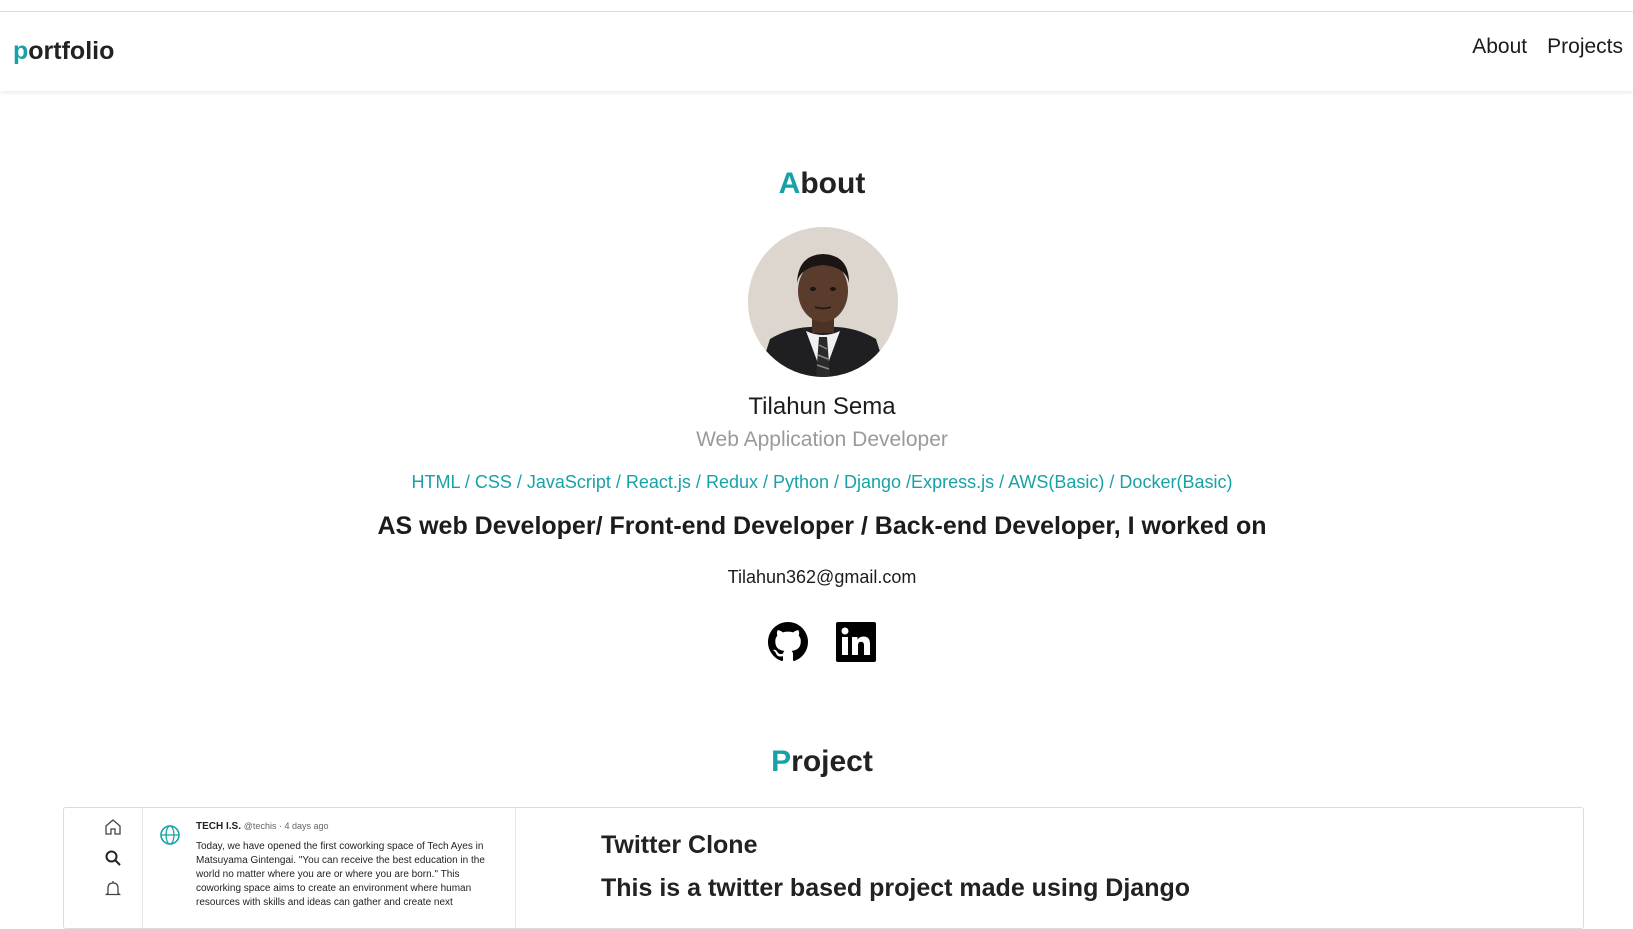  I want to click on brand-accent-letter: p, so click(21, 51).